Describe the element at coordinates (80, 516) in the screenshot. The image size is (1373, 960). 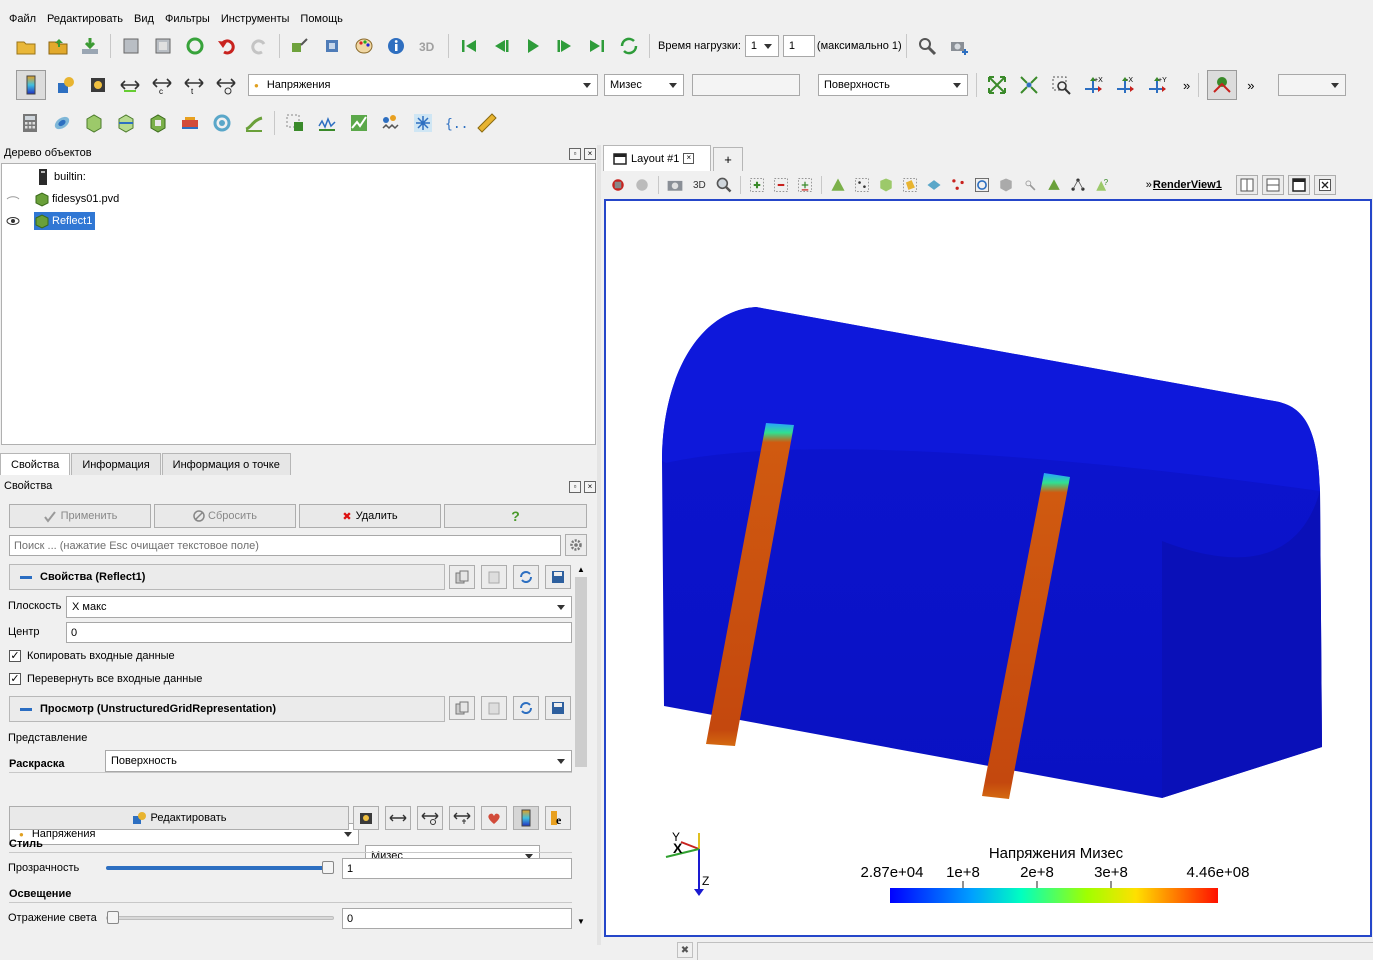
I see `apply-button: Применить` at that location.